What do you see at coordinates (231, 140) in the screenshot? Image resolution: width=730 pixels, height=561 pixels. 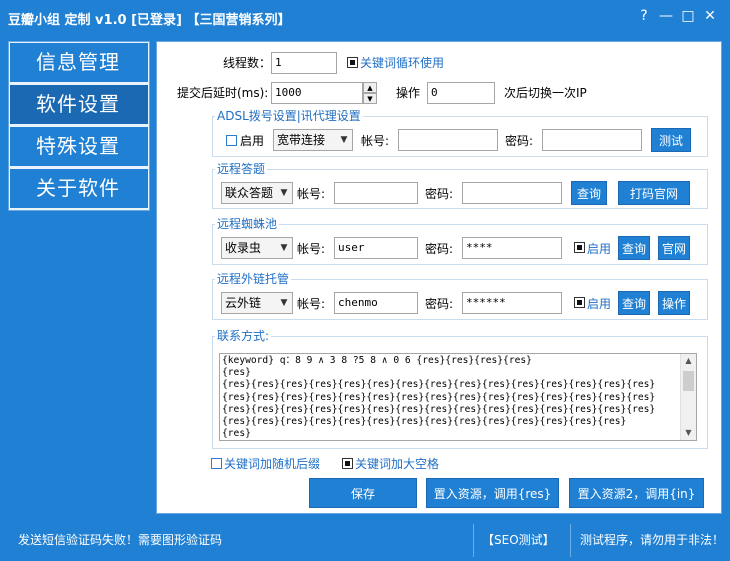 I see `adsl-enable-checkbox` at bounding box center [231, 140].